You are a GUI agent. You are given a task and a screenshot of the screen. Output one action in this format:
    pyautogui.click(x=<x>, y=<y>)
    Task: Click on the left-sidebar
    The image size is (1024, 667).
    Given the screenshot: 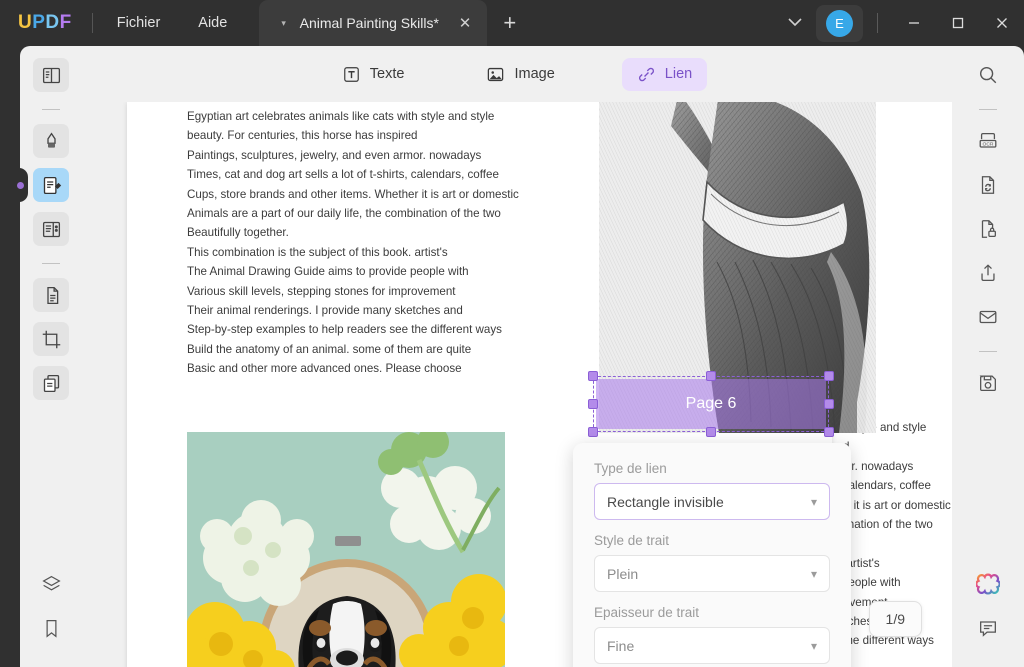 What is the action you would take?
    pyautogui.click(x=51, y=356)
    